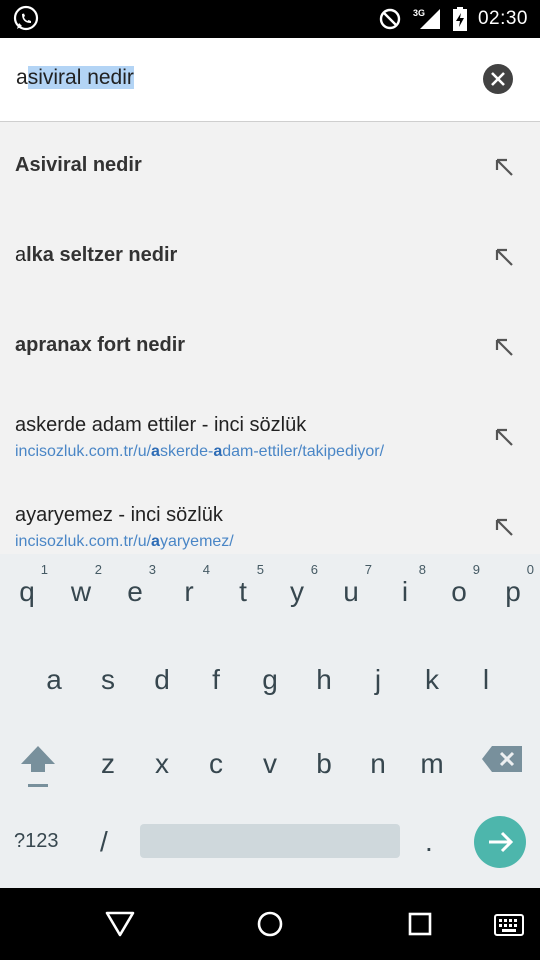  I want to click on do-not-disturb-icon, so click(390, 19).